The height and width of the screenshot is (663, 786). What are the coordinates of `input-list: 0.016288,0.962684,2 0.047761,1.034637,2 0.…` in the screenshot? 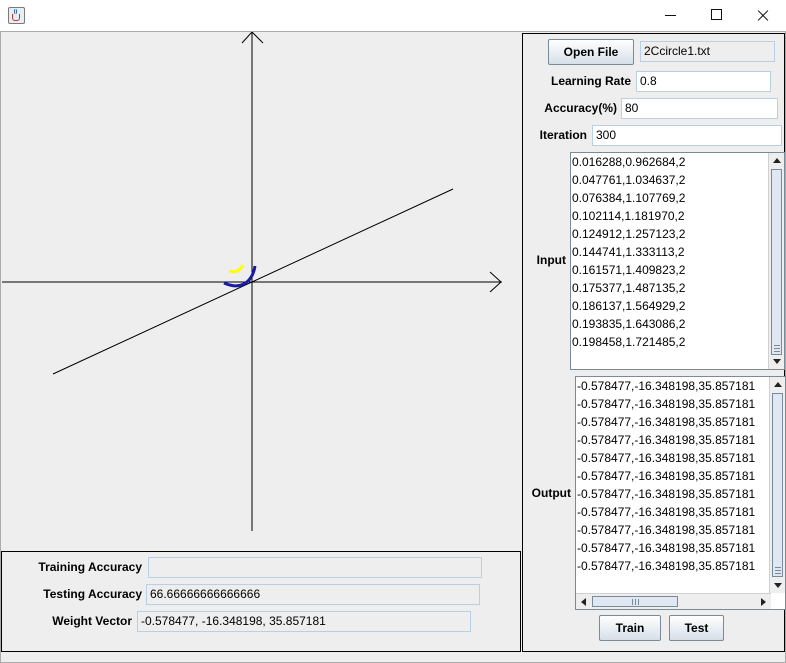 It's located at (677, 261).